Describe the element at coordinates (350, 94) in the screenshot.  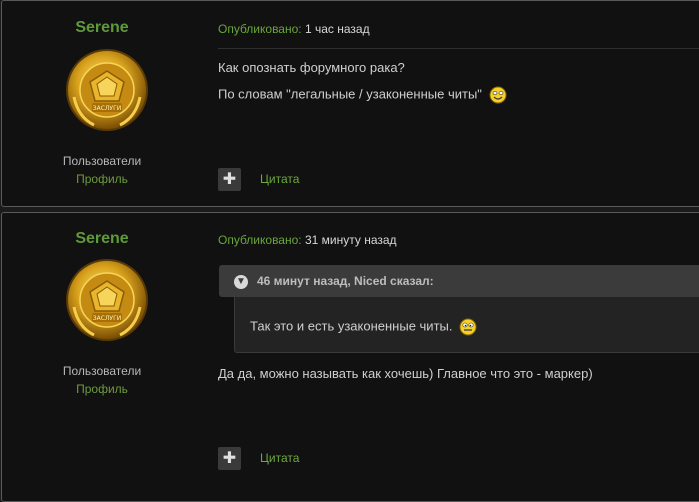
I see `post-line: По словам "легальные / узаконенные читы"` at that location.